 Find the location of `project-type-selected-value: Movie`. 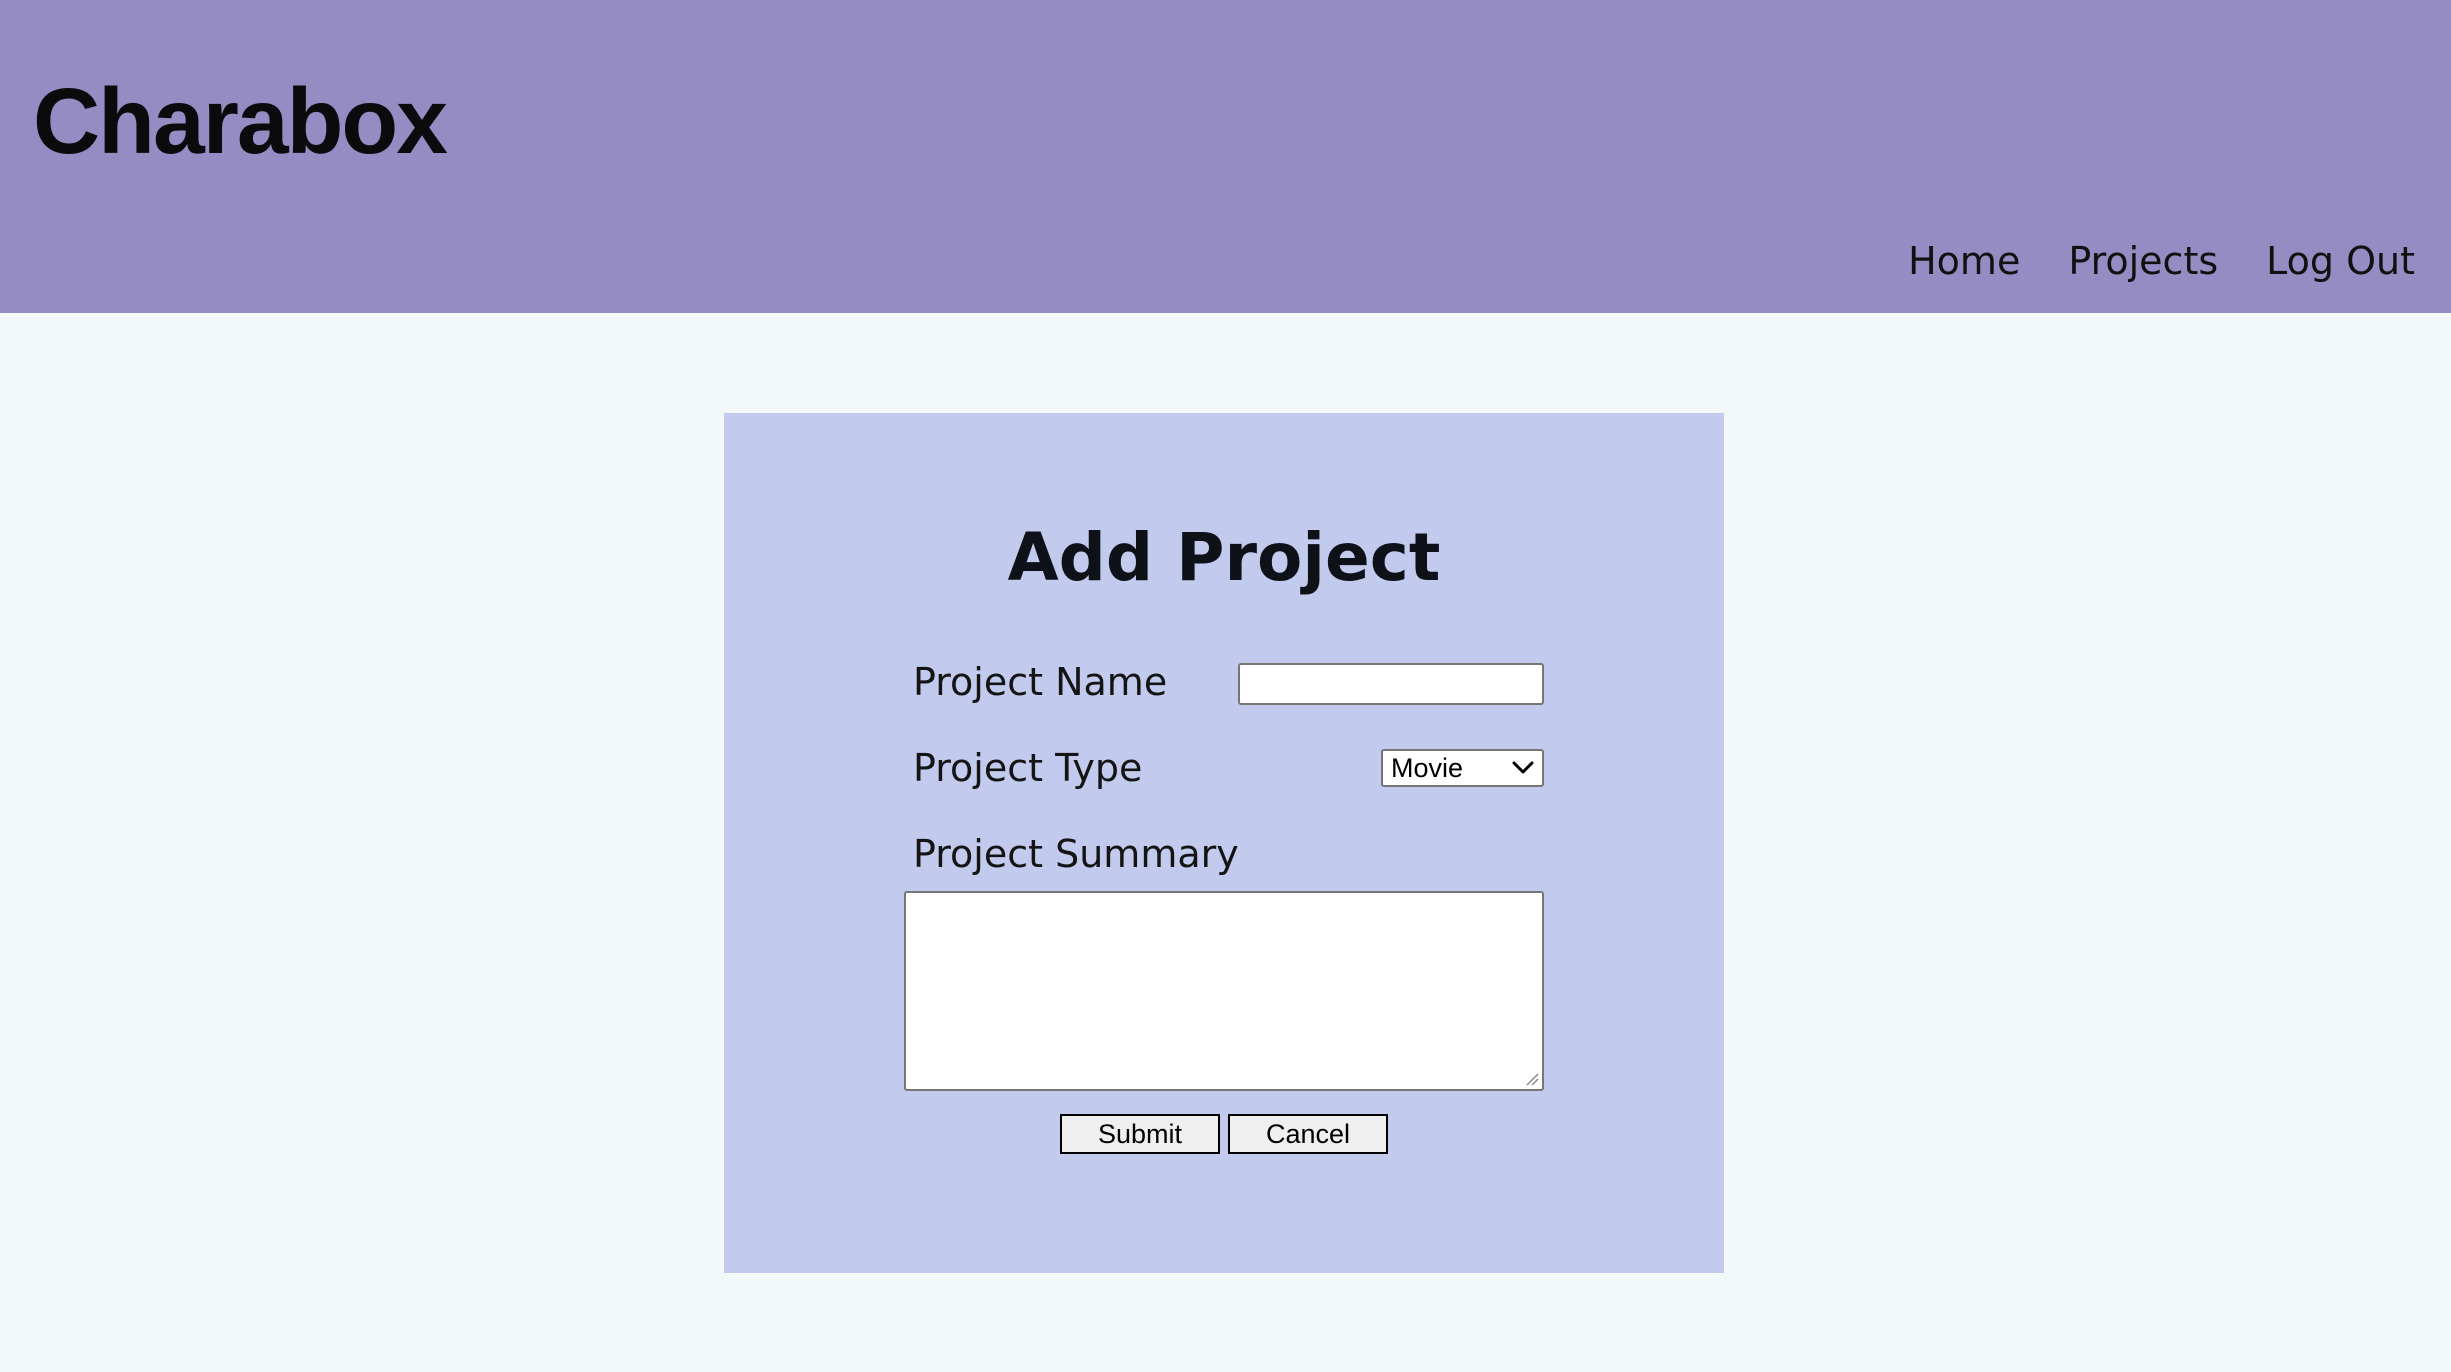

project-type-selected-value: Movie is located at coordinates (1427, 767).